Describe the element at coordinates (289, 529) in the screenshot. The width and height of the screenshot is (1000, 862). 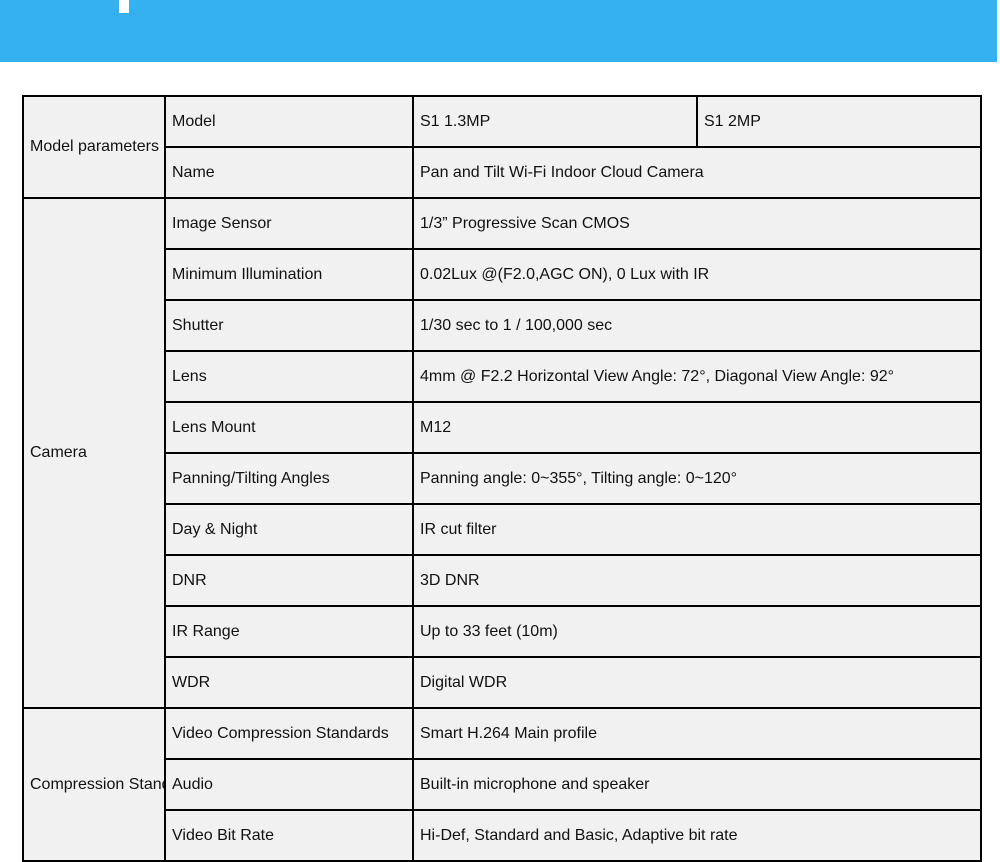
I see `parameter-name-cell: Day & Night` at that location.